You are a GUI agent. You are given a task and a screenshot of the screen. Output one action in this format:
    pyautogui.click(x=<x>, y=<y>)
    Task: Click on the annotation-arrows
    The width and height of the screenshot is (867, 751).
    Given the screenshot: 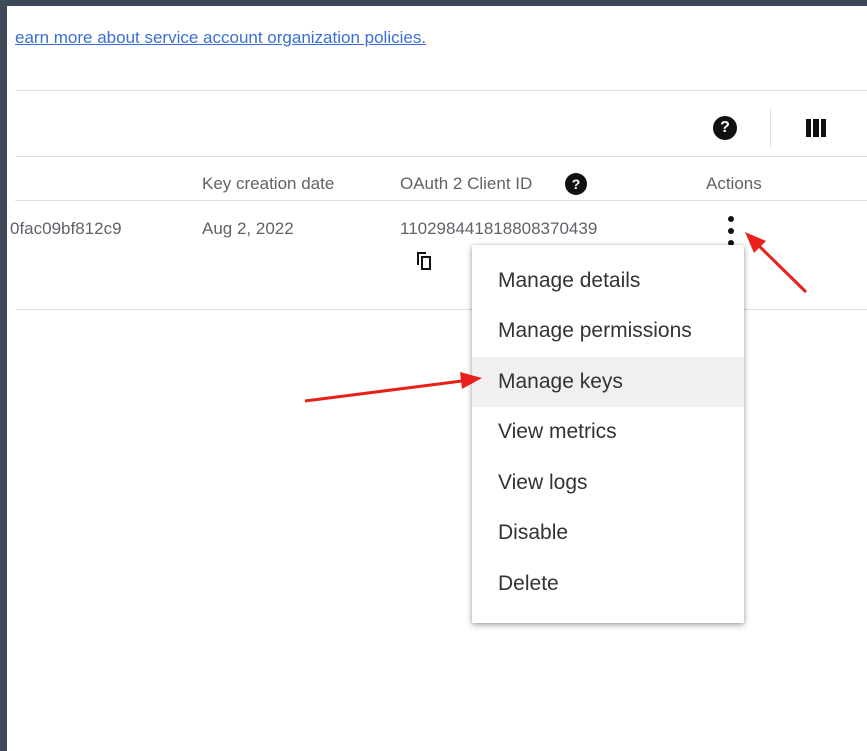 What is the action you would take?
    pyautogui.click(x=556, y=317)
    